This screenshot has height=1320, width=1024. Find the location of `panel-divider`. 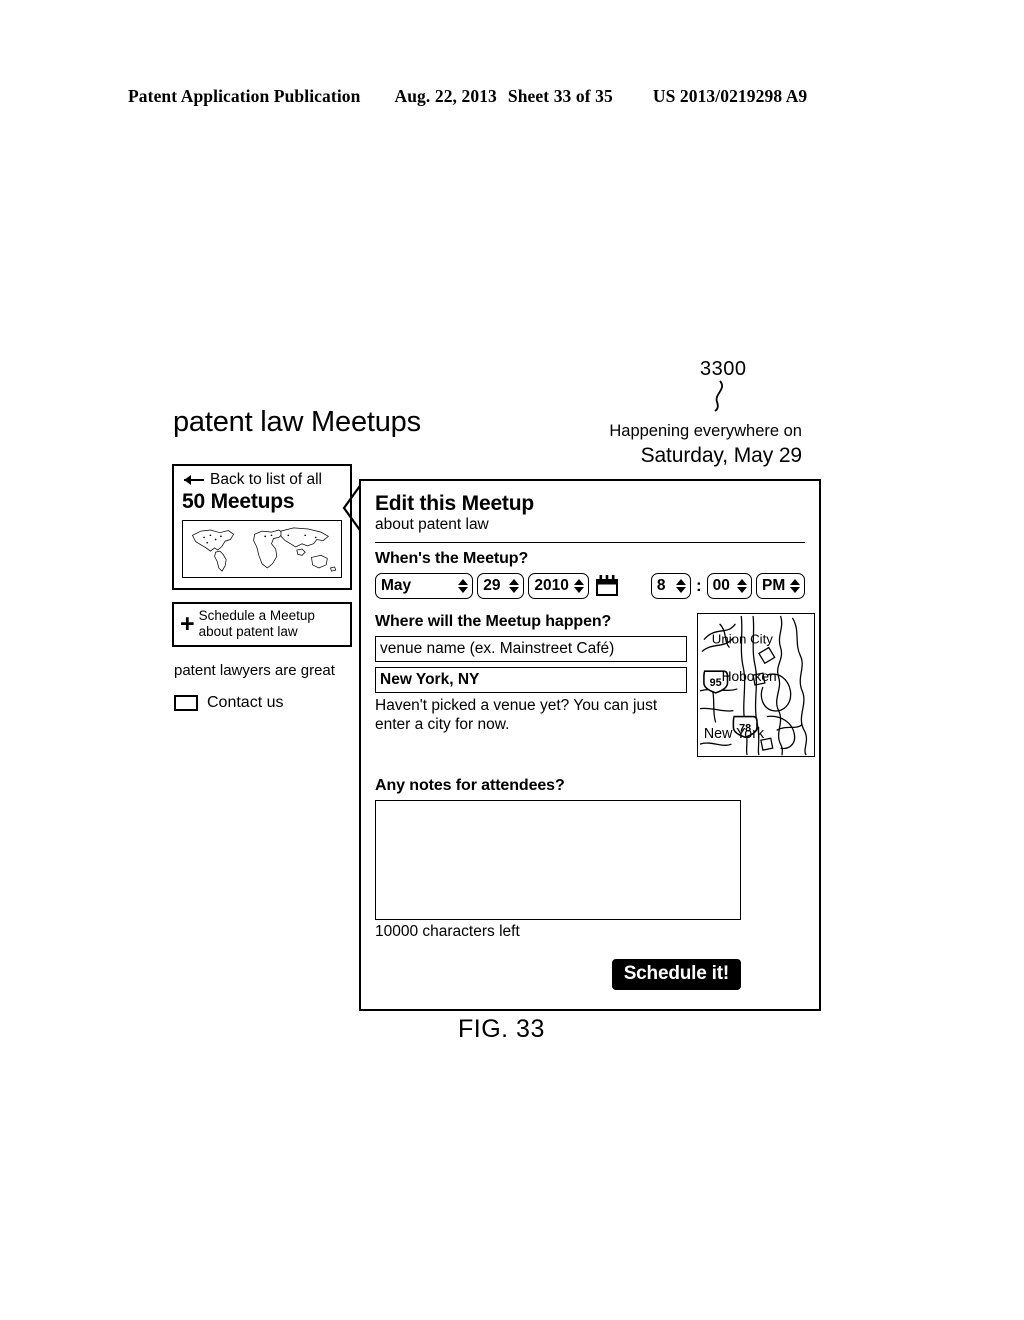

panel-divider is located at coordinates (590, 543).